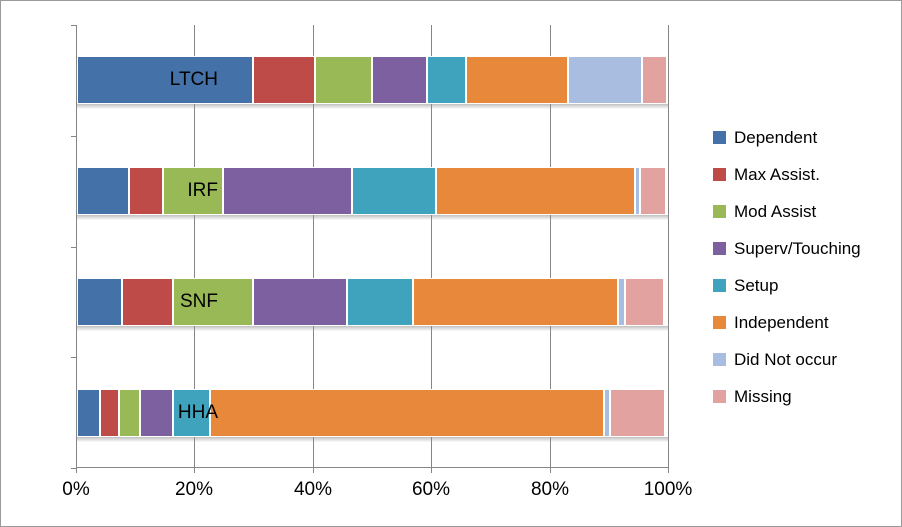  What do you see at coordinates (76, 489) in the screenshot?
I see `x-tick-label: 0%` at bounding box center [76, 489].